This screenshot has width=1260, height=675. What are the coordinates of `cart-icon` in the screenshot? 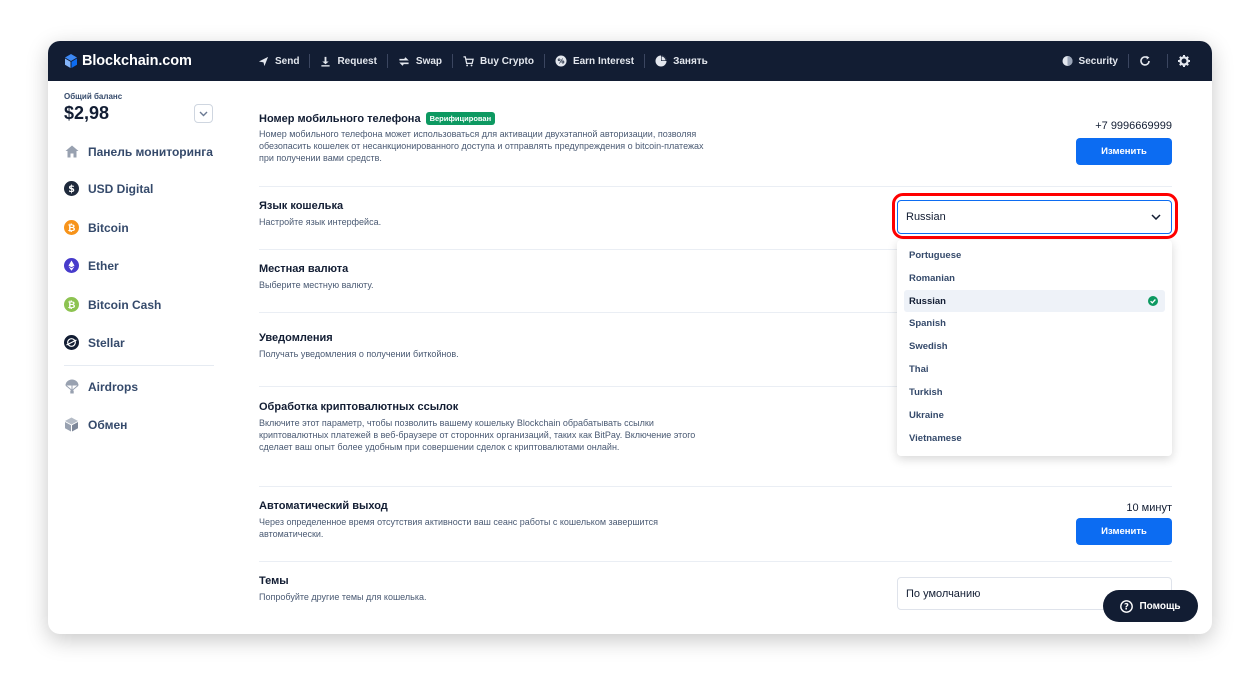 It's located at (468, 60).